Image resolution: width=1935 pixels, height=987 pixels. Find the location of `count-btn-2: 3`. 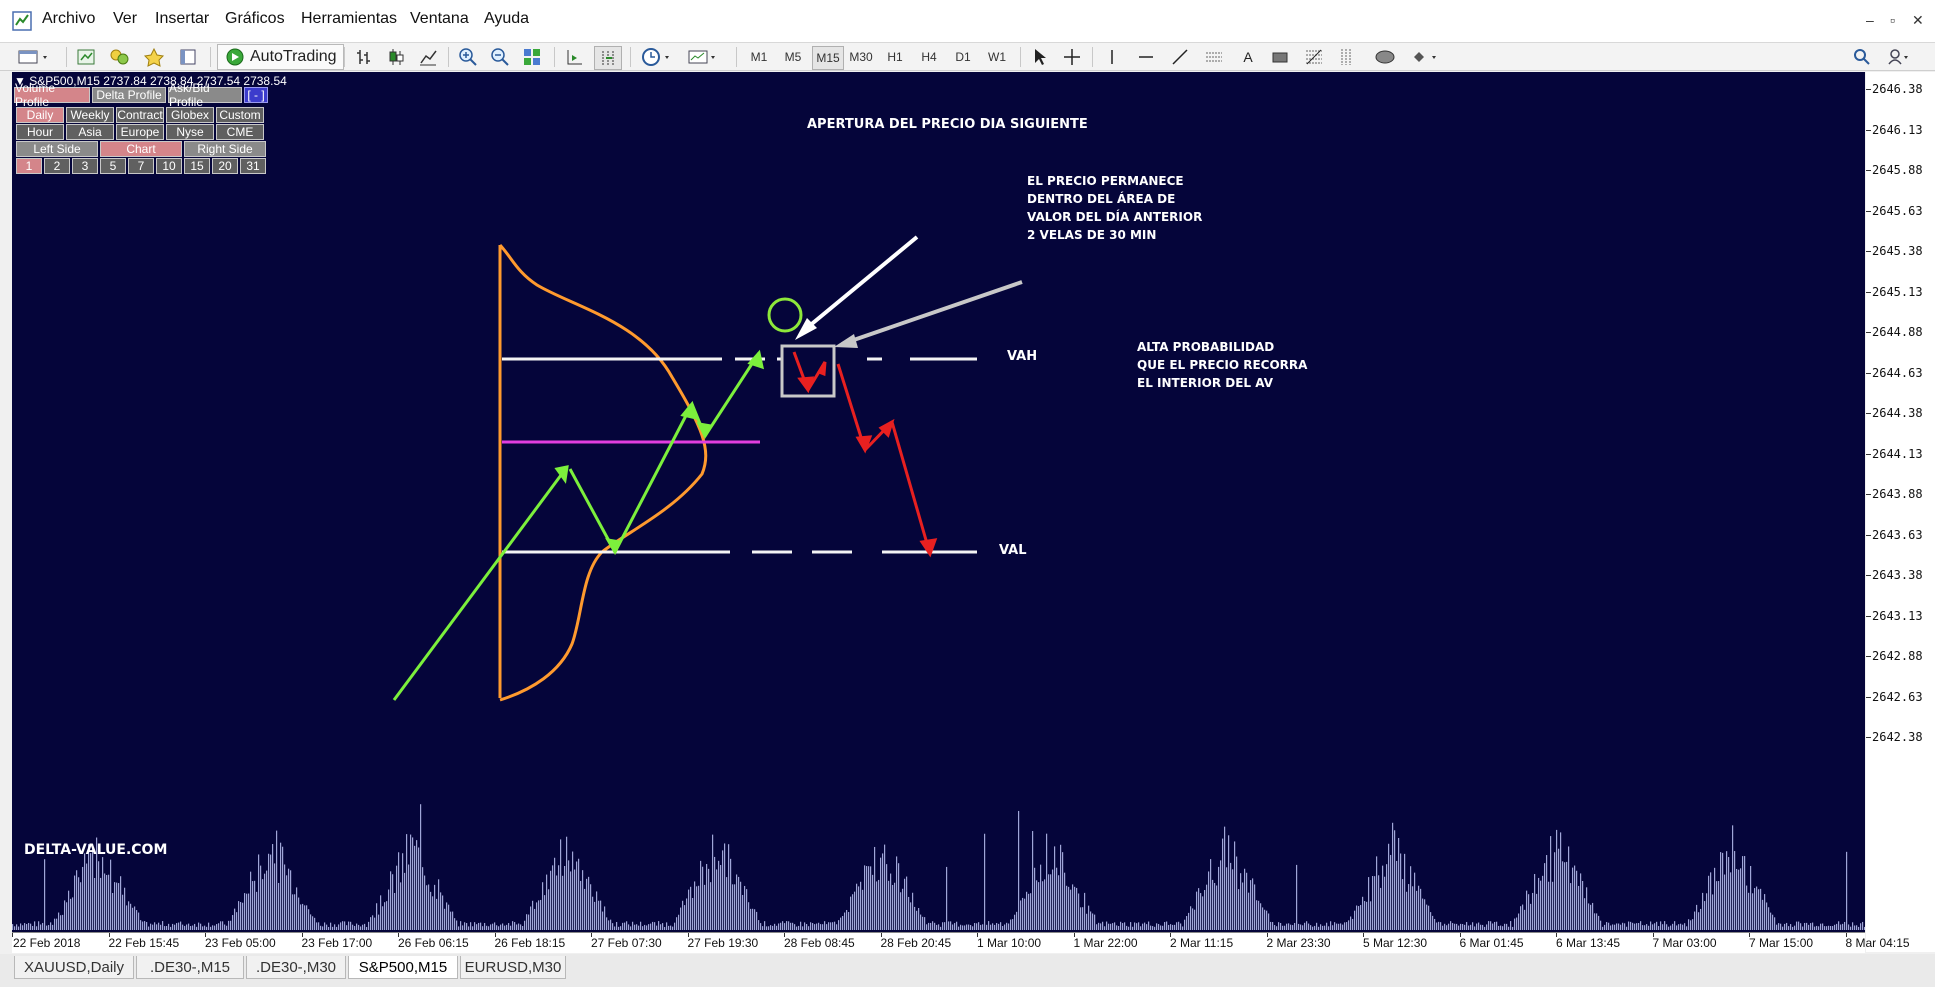

count-btn-2: 3 is located at coordinates (85, 166).